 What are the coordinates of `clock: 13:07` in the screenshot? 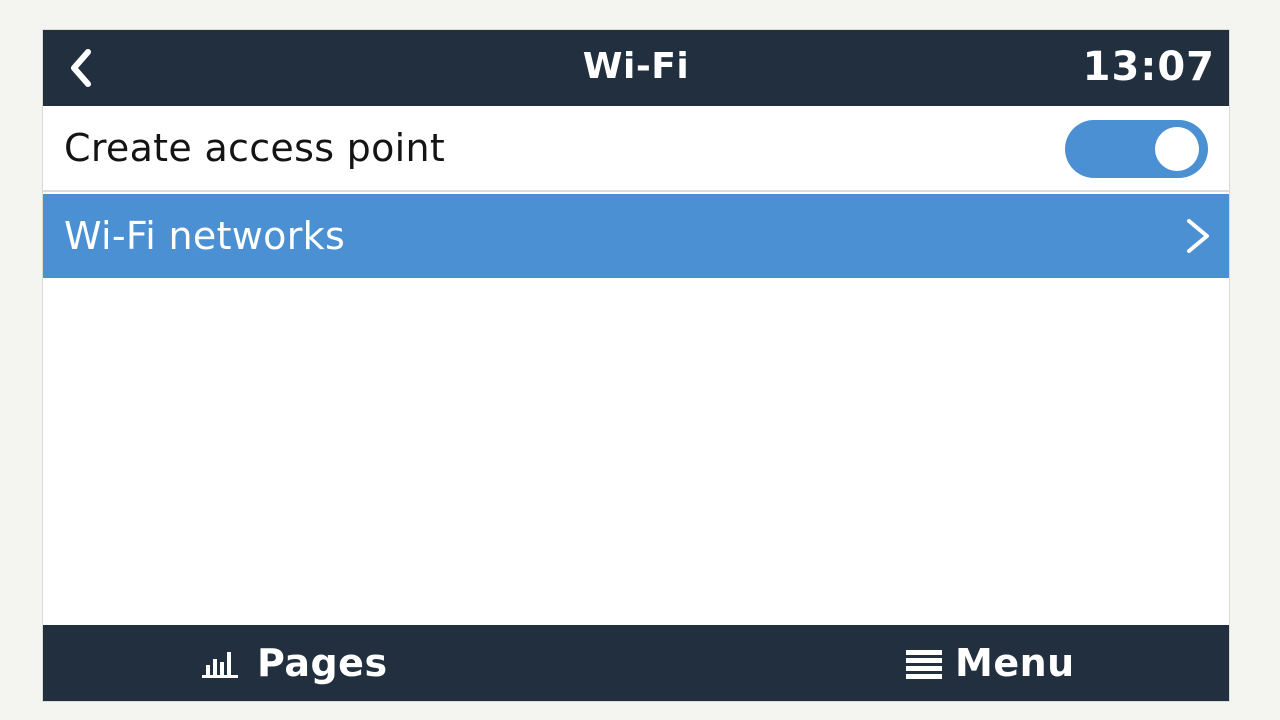 It's located at (1148, 67).